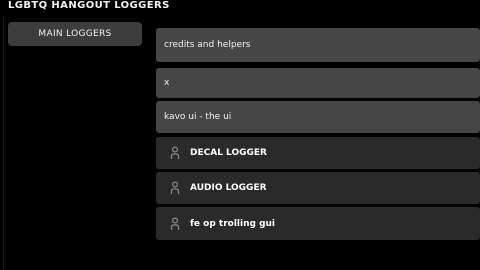 The height and width of the screenshot is (270, 480). Describe the element at coordinates (318, 117) in the screenshot. I see `list-item-kavo-ui: kavo ui - the ui` at that location.